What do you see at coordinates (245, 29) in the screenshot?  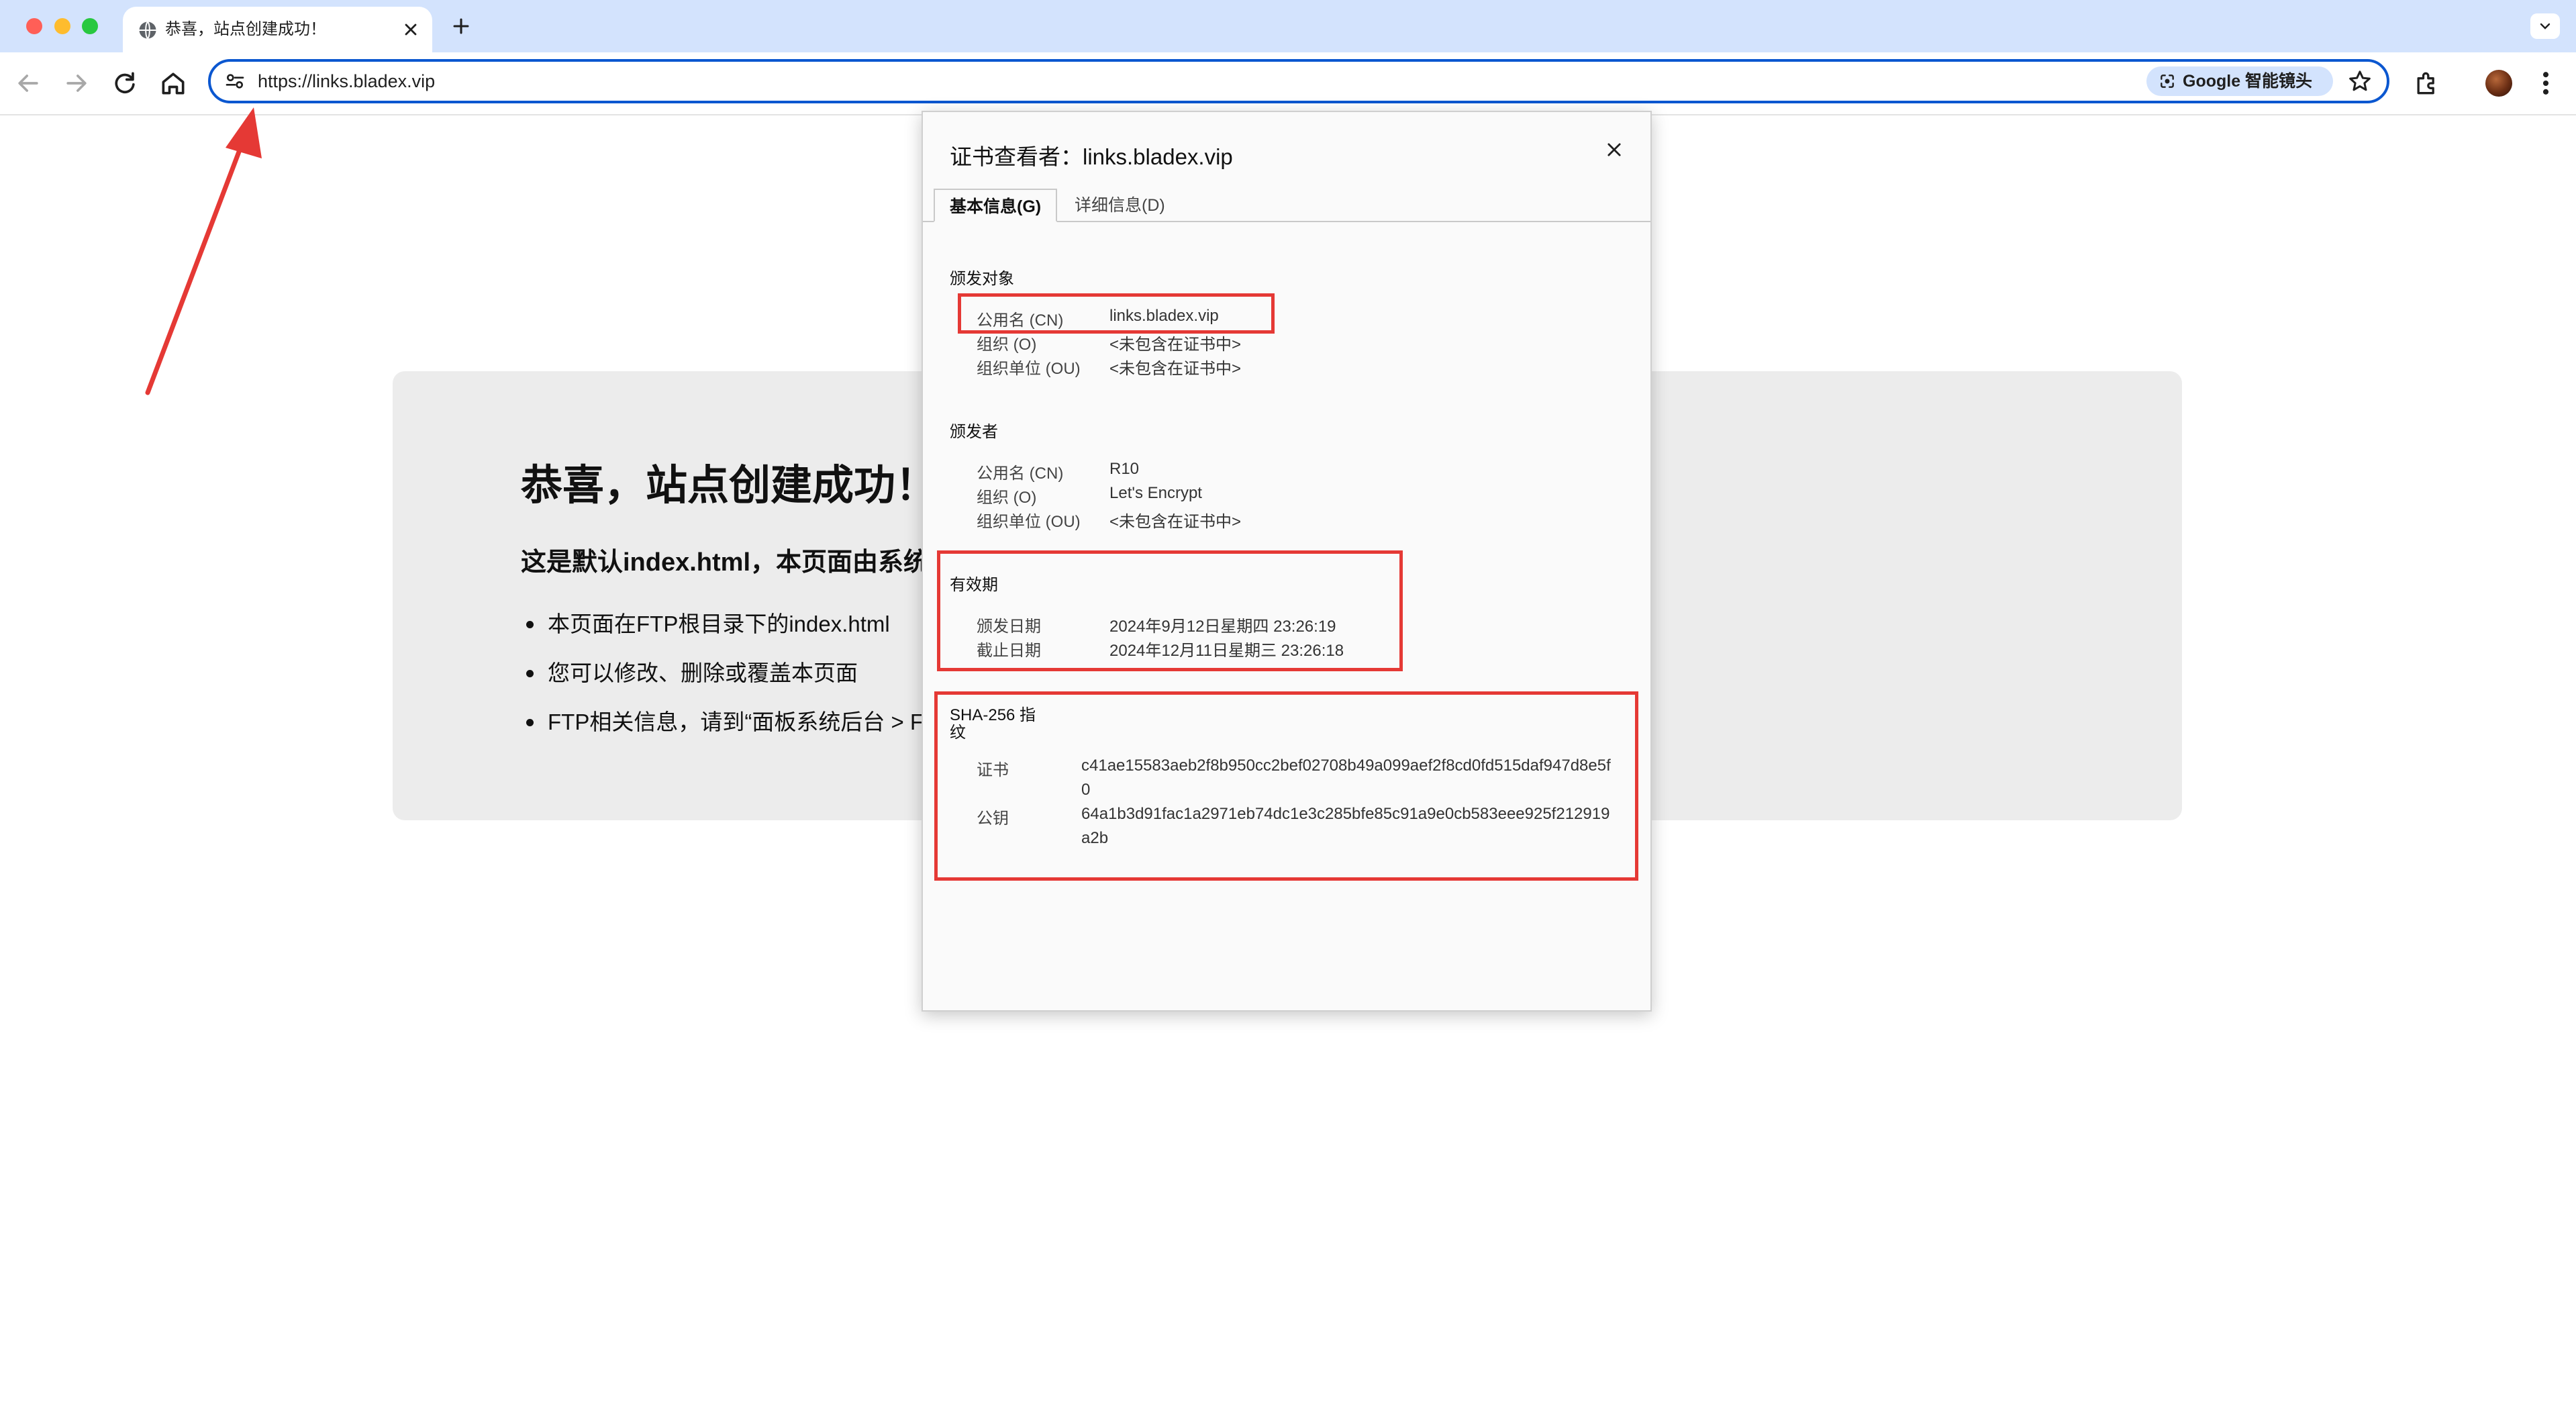 I see `tab-title: 恭喜，站点创建成功！` at bounding box center [245, 29].